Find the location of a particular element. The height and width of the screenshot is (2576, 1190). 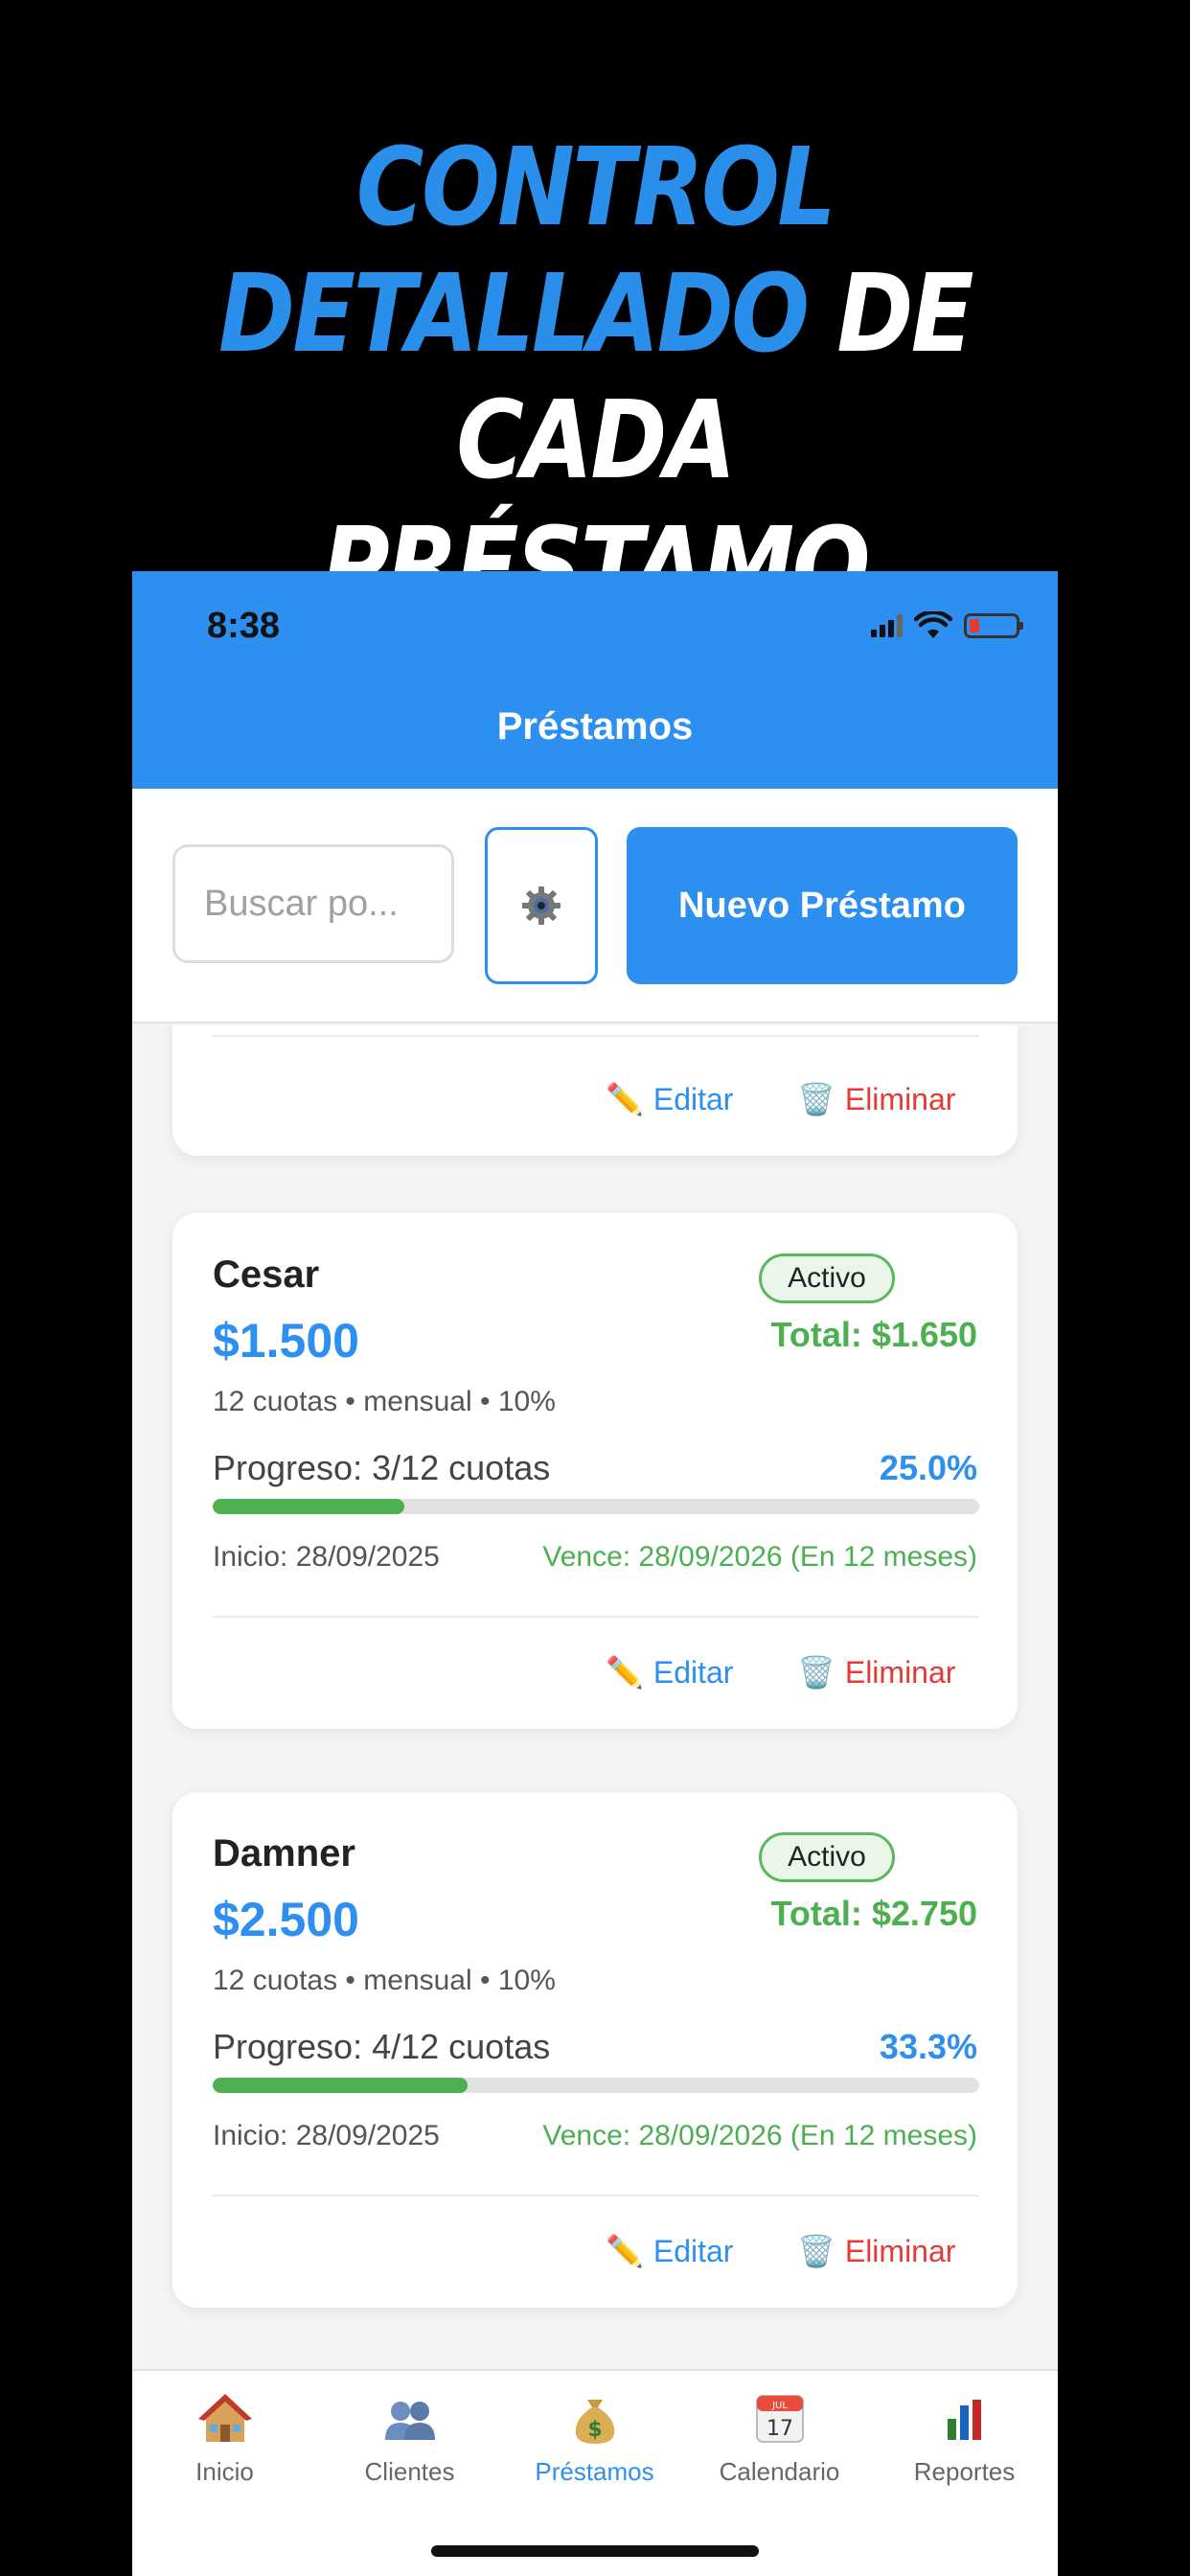

gear-icon is located at coordinates (542, 905).